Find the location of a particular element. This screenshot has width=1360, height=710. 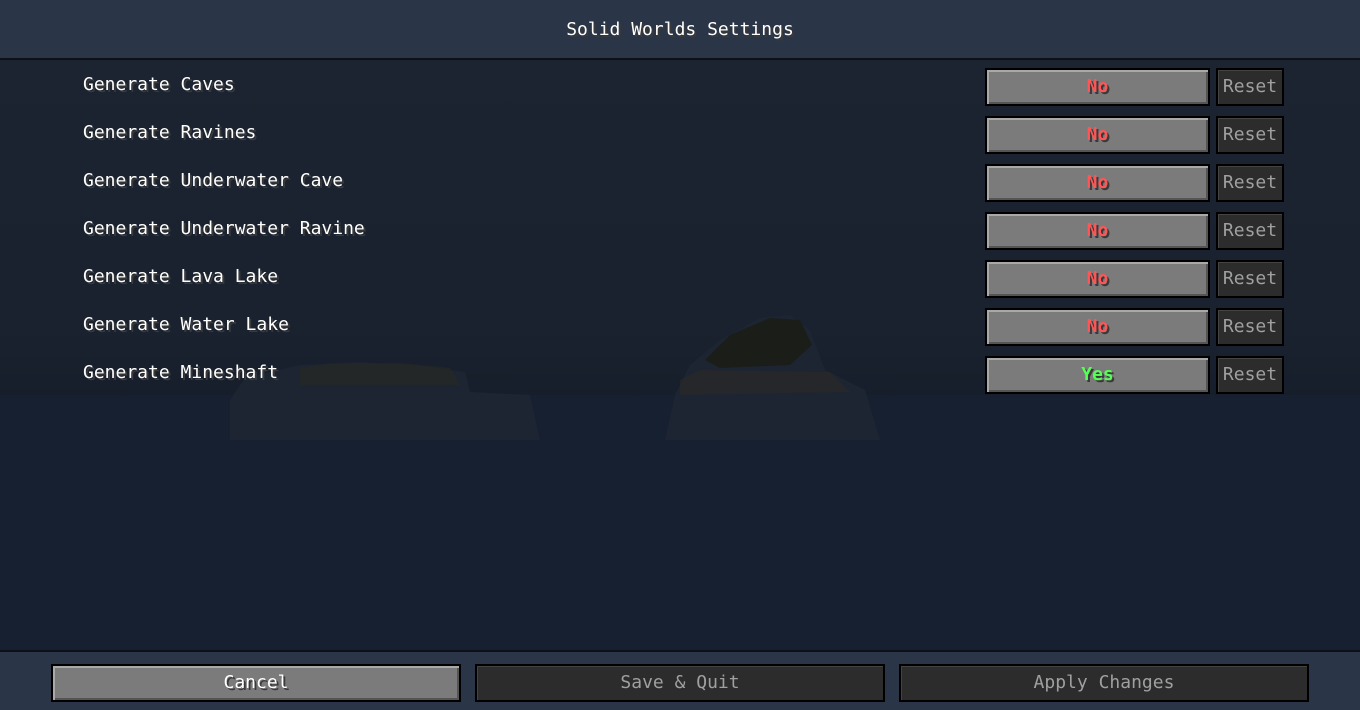

setting-label: Generate Mineshaft is located at coordinates (181, 372).